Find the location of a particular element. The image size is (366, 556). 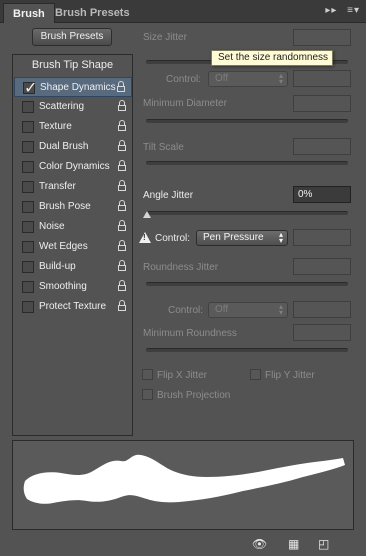

list-item-label: Texture is located at coordinates (55, 126).